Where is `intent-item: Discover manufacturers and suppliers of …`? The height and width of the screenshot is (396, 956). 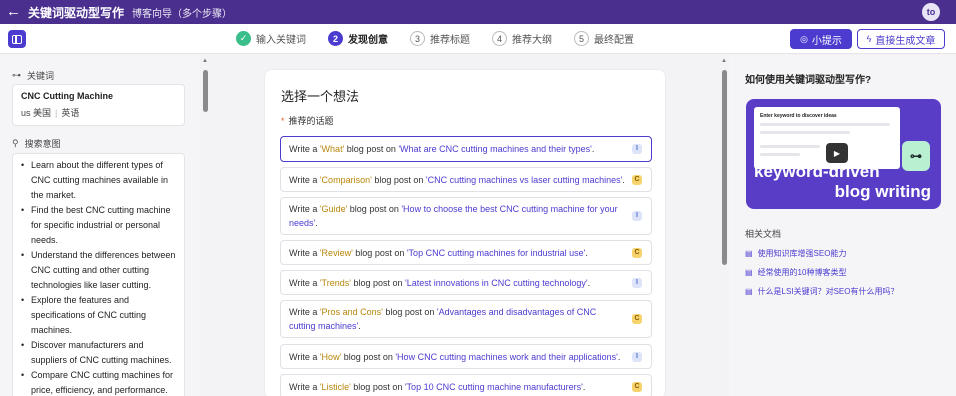 intent-item: Discover manufacturers and suppliers of … is located at coordinates (99, 353).